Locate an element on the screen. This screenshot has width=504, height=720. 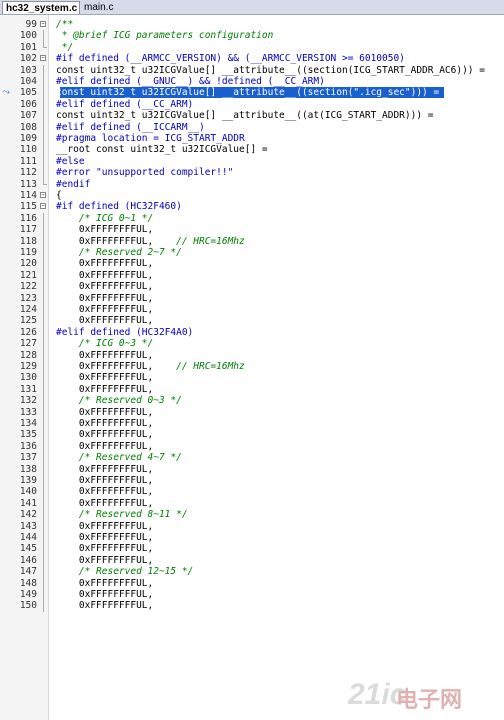
code-line: 101 */ is located at coordinates (252, 47).